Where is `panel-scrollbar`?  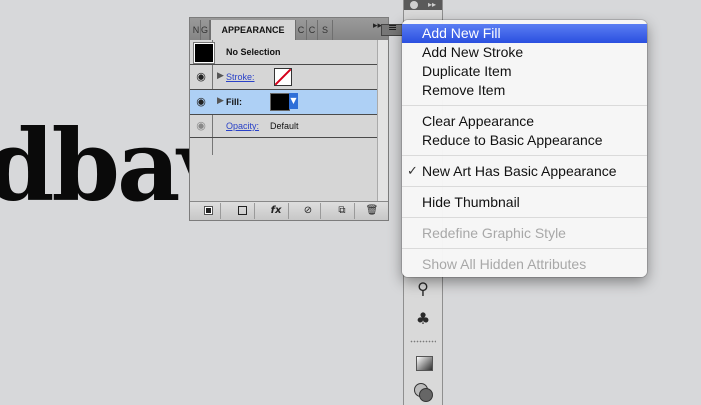
panel-scrollbar is located at coordinates (382, 121).